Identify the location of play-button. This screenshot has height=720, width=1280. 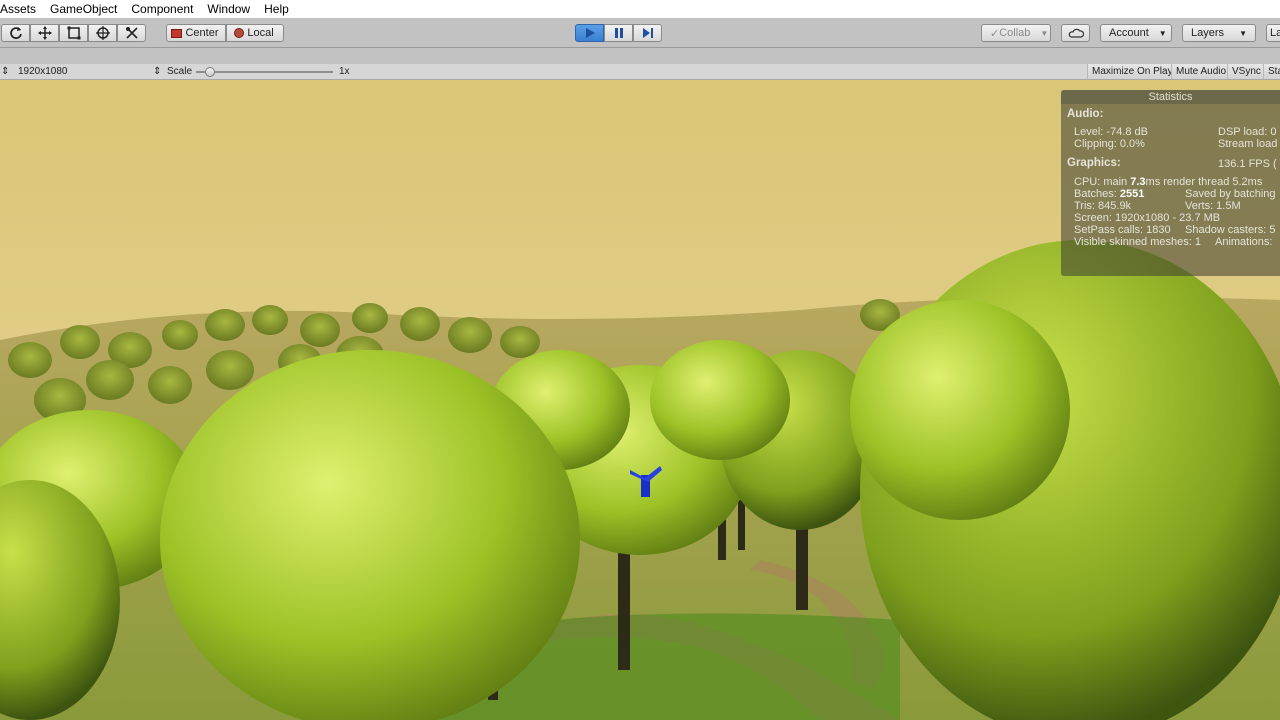
(589, 33).